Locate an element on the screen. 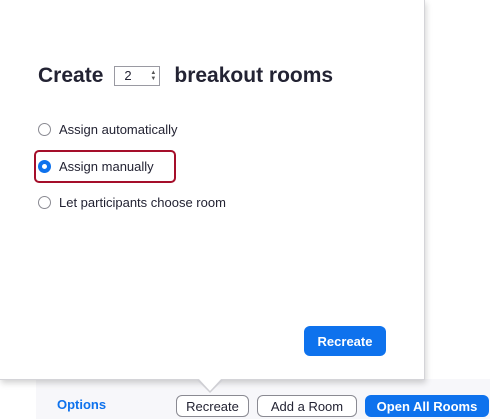 Image resolution: width=490 pixels, height=419 pixels. create-rooms-row: Create 2 ▲ ▼ breakout rooms is located at coordinates (185, 76).